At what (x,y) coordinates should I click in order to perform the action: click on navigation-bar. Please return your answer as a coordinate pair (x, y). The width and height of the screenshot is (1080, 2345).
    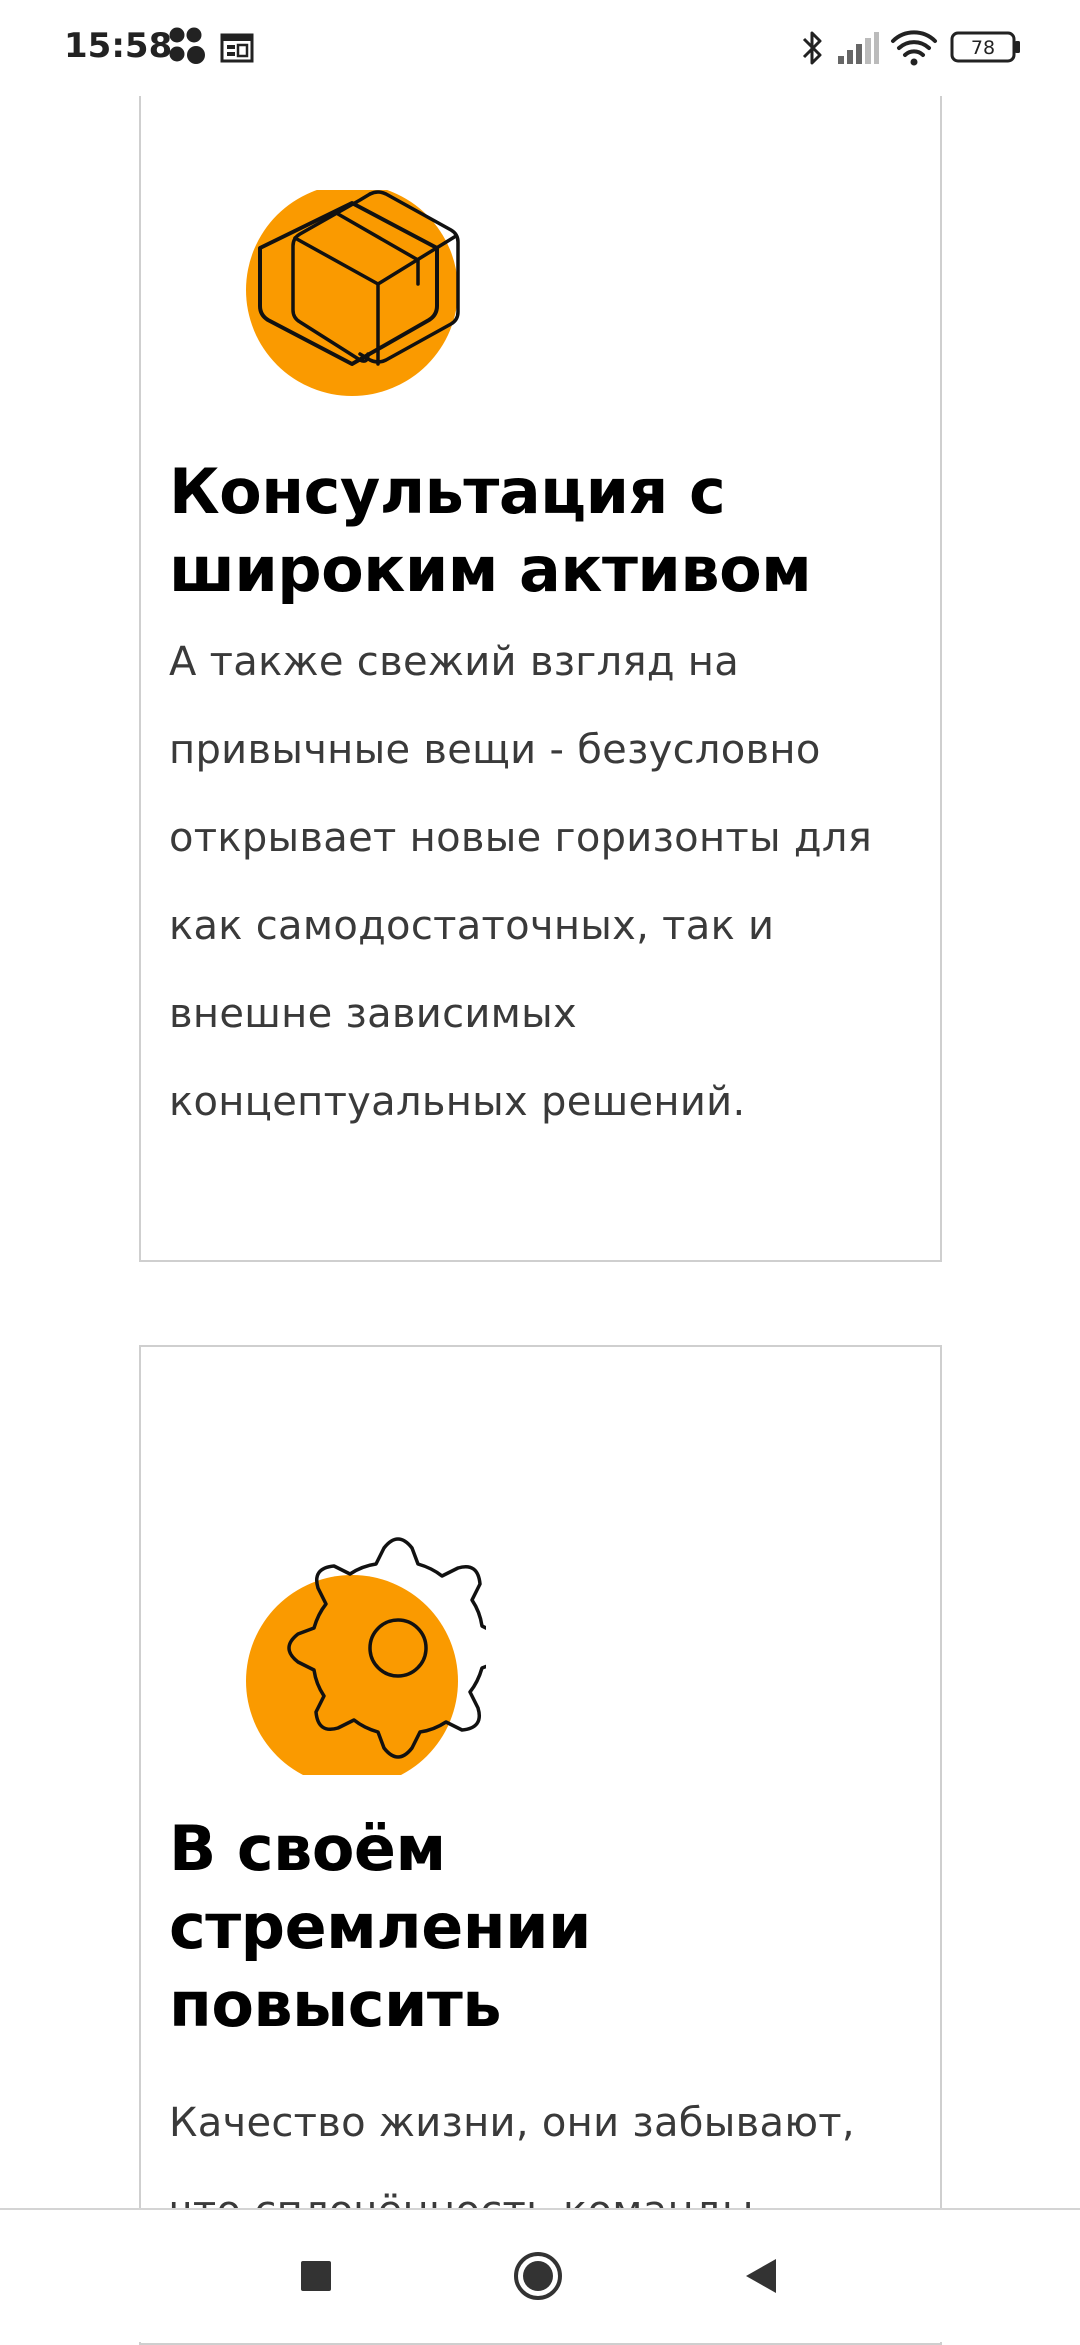
    Looking at the image, I should click on (540, 2275).